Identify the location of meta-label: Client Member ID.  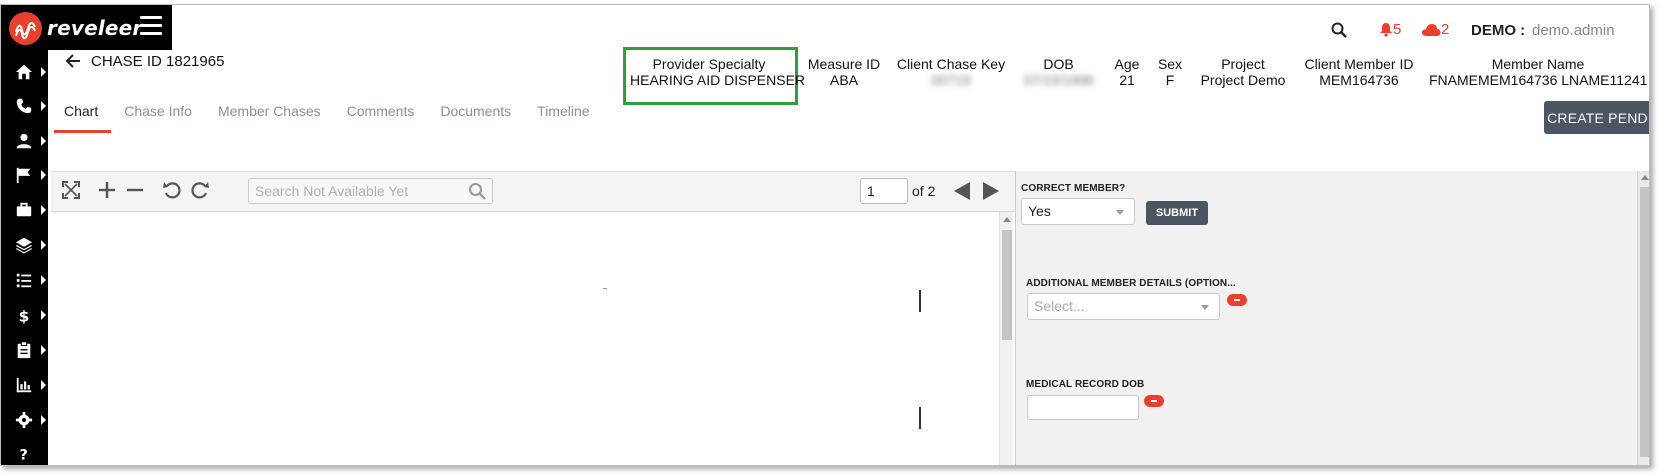
(1359, 64).